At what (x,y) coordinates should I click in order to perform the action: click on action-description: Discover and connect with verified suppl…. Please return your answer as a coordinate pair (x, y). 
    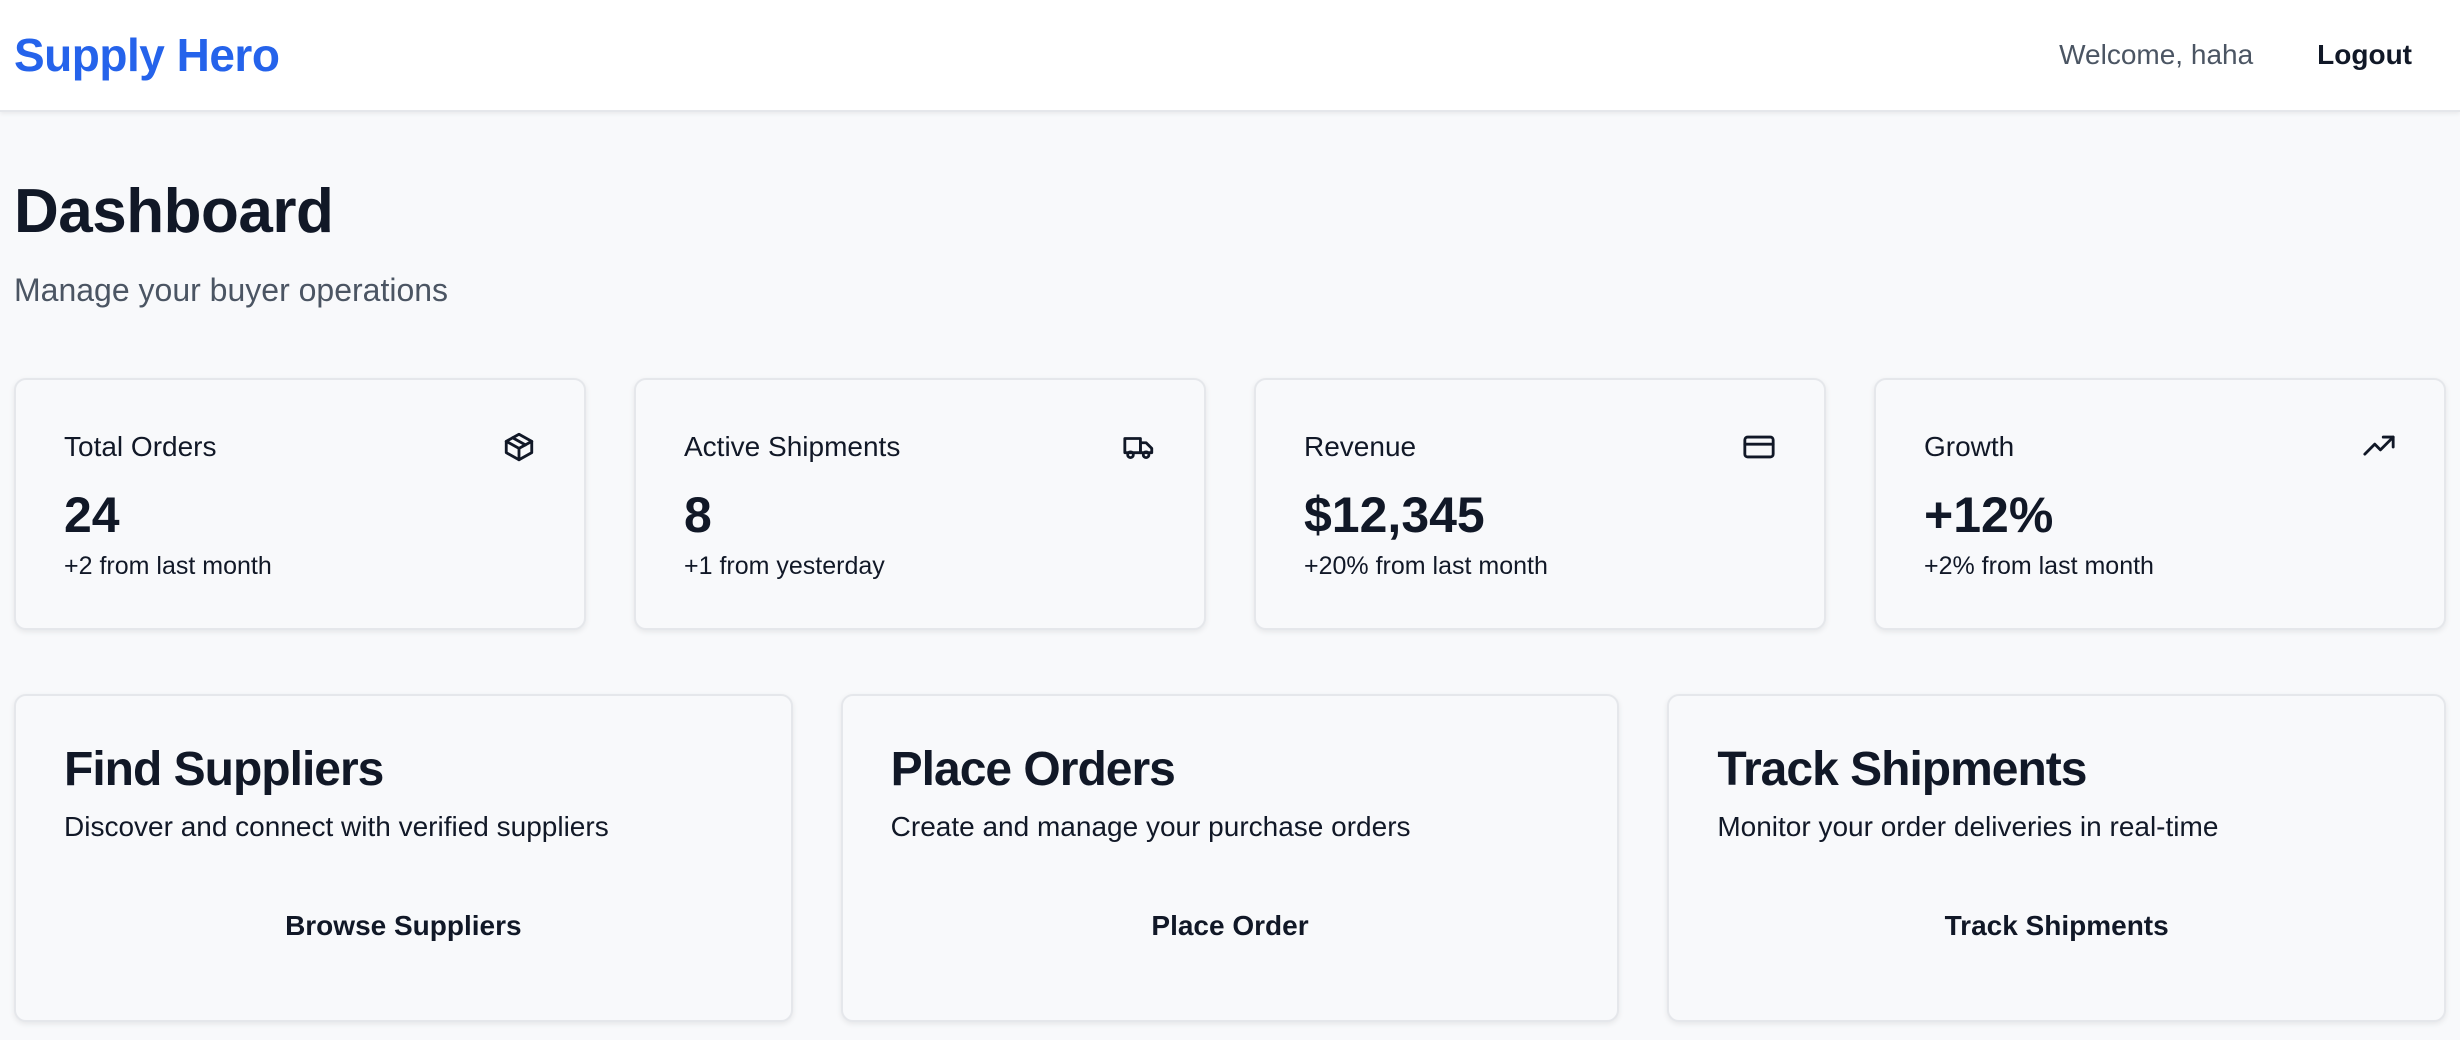
    Looking at the image, I should click on (336, 826).